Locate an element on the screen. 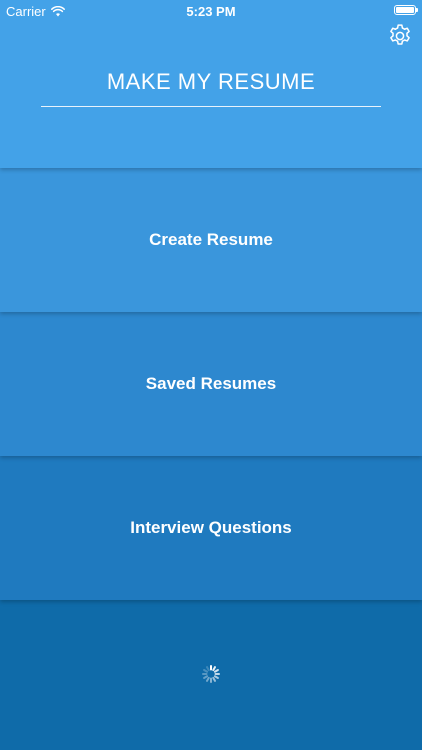 This screenshot has height=750, width=422. battery-icon is located at coordinates (406, 10).